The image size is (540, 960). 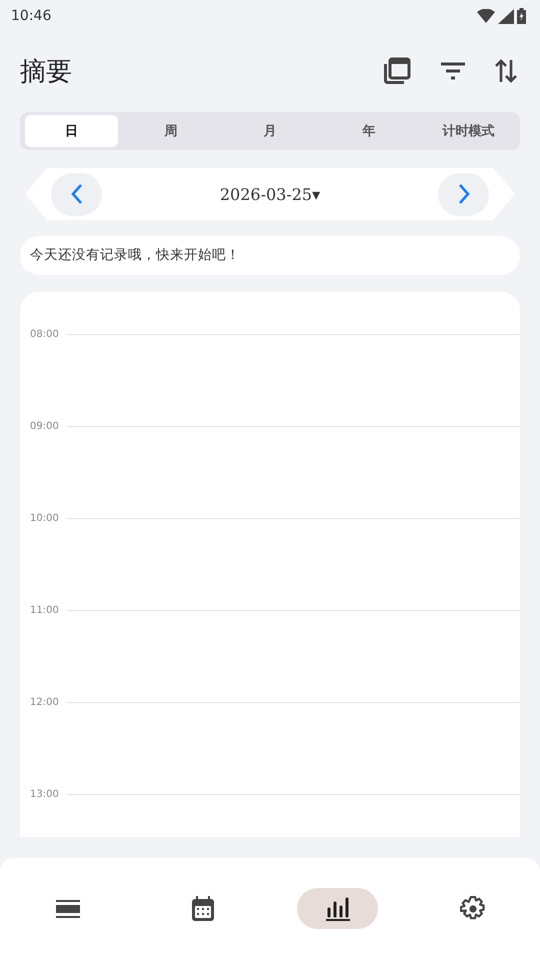 What do you see at coordinates (68, 909) in the screenshot?
I see `list-icon` at bounding box center [68, 909].